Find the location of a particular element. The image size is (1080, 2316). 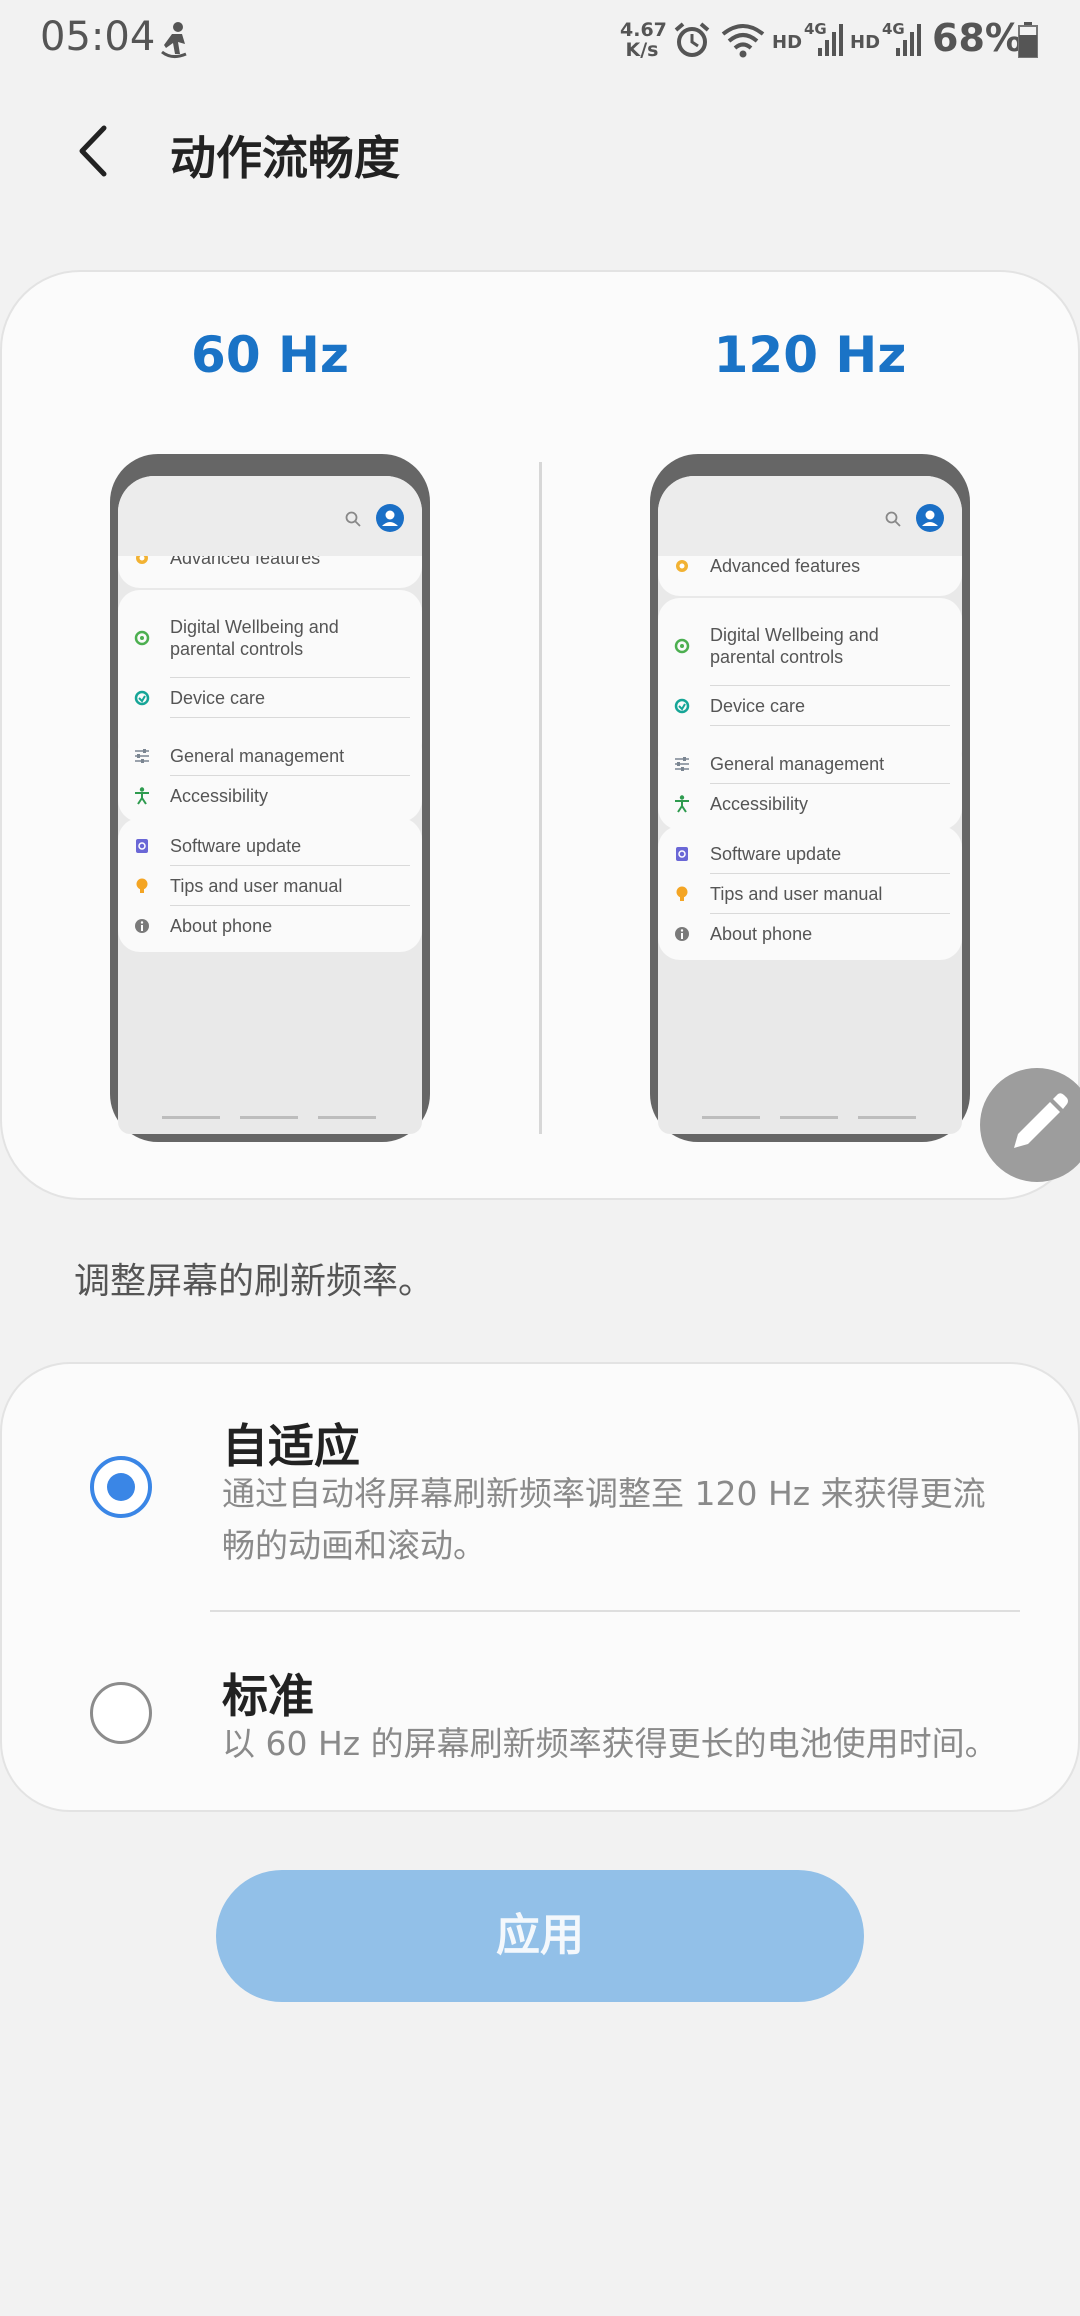

network-speed: 4.67 K/s is located at coordinates (643, 40).